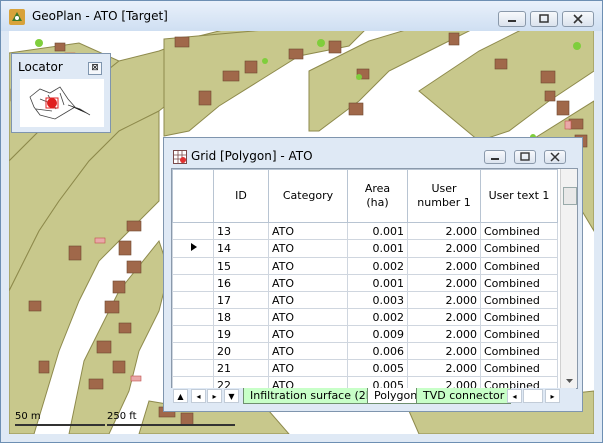 The width and height of the screenshot is (603, 443). I want to click on table-row: 20 ATO 0.006 2.000 Combined, so click(365, 351).